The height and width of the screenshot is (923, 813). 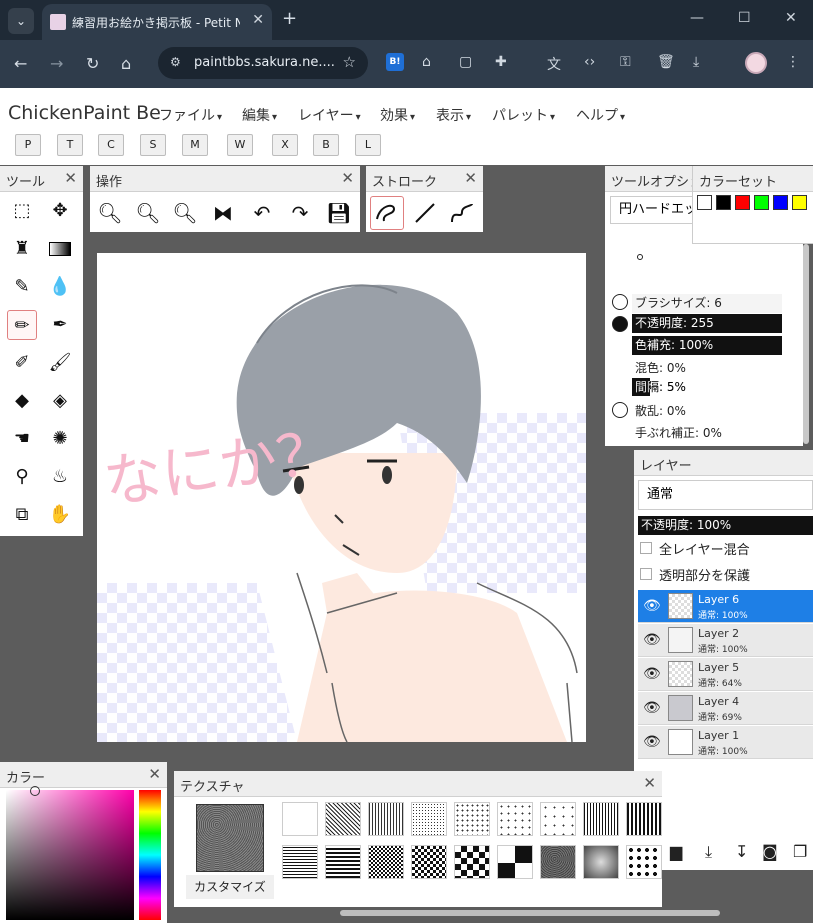 What do you see at coordinates (425, 213) in the screenshot?
I see `line-stroke-icon` at bounding box center [425, 213].